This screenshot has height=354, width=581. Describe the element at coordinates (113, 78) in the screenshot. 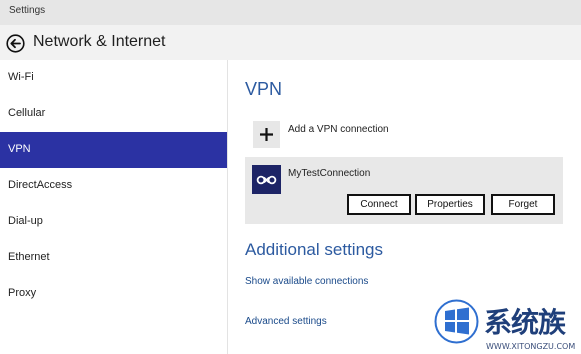

I see `sidebar-item-wifi: Wi-Fi` at that location.